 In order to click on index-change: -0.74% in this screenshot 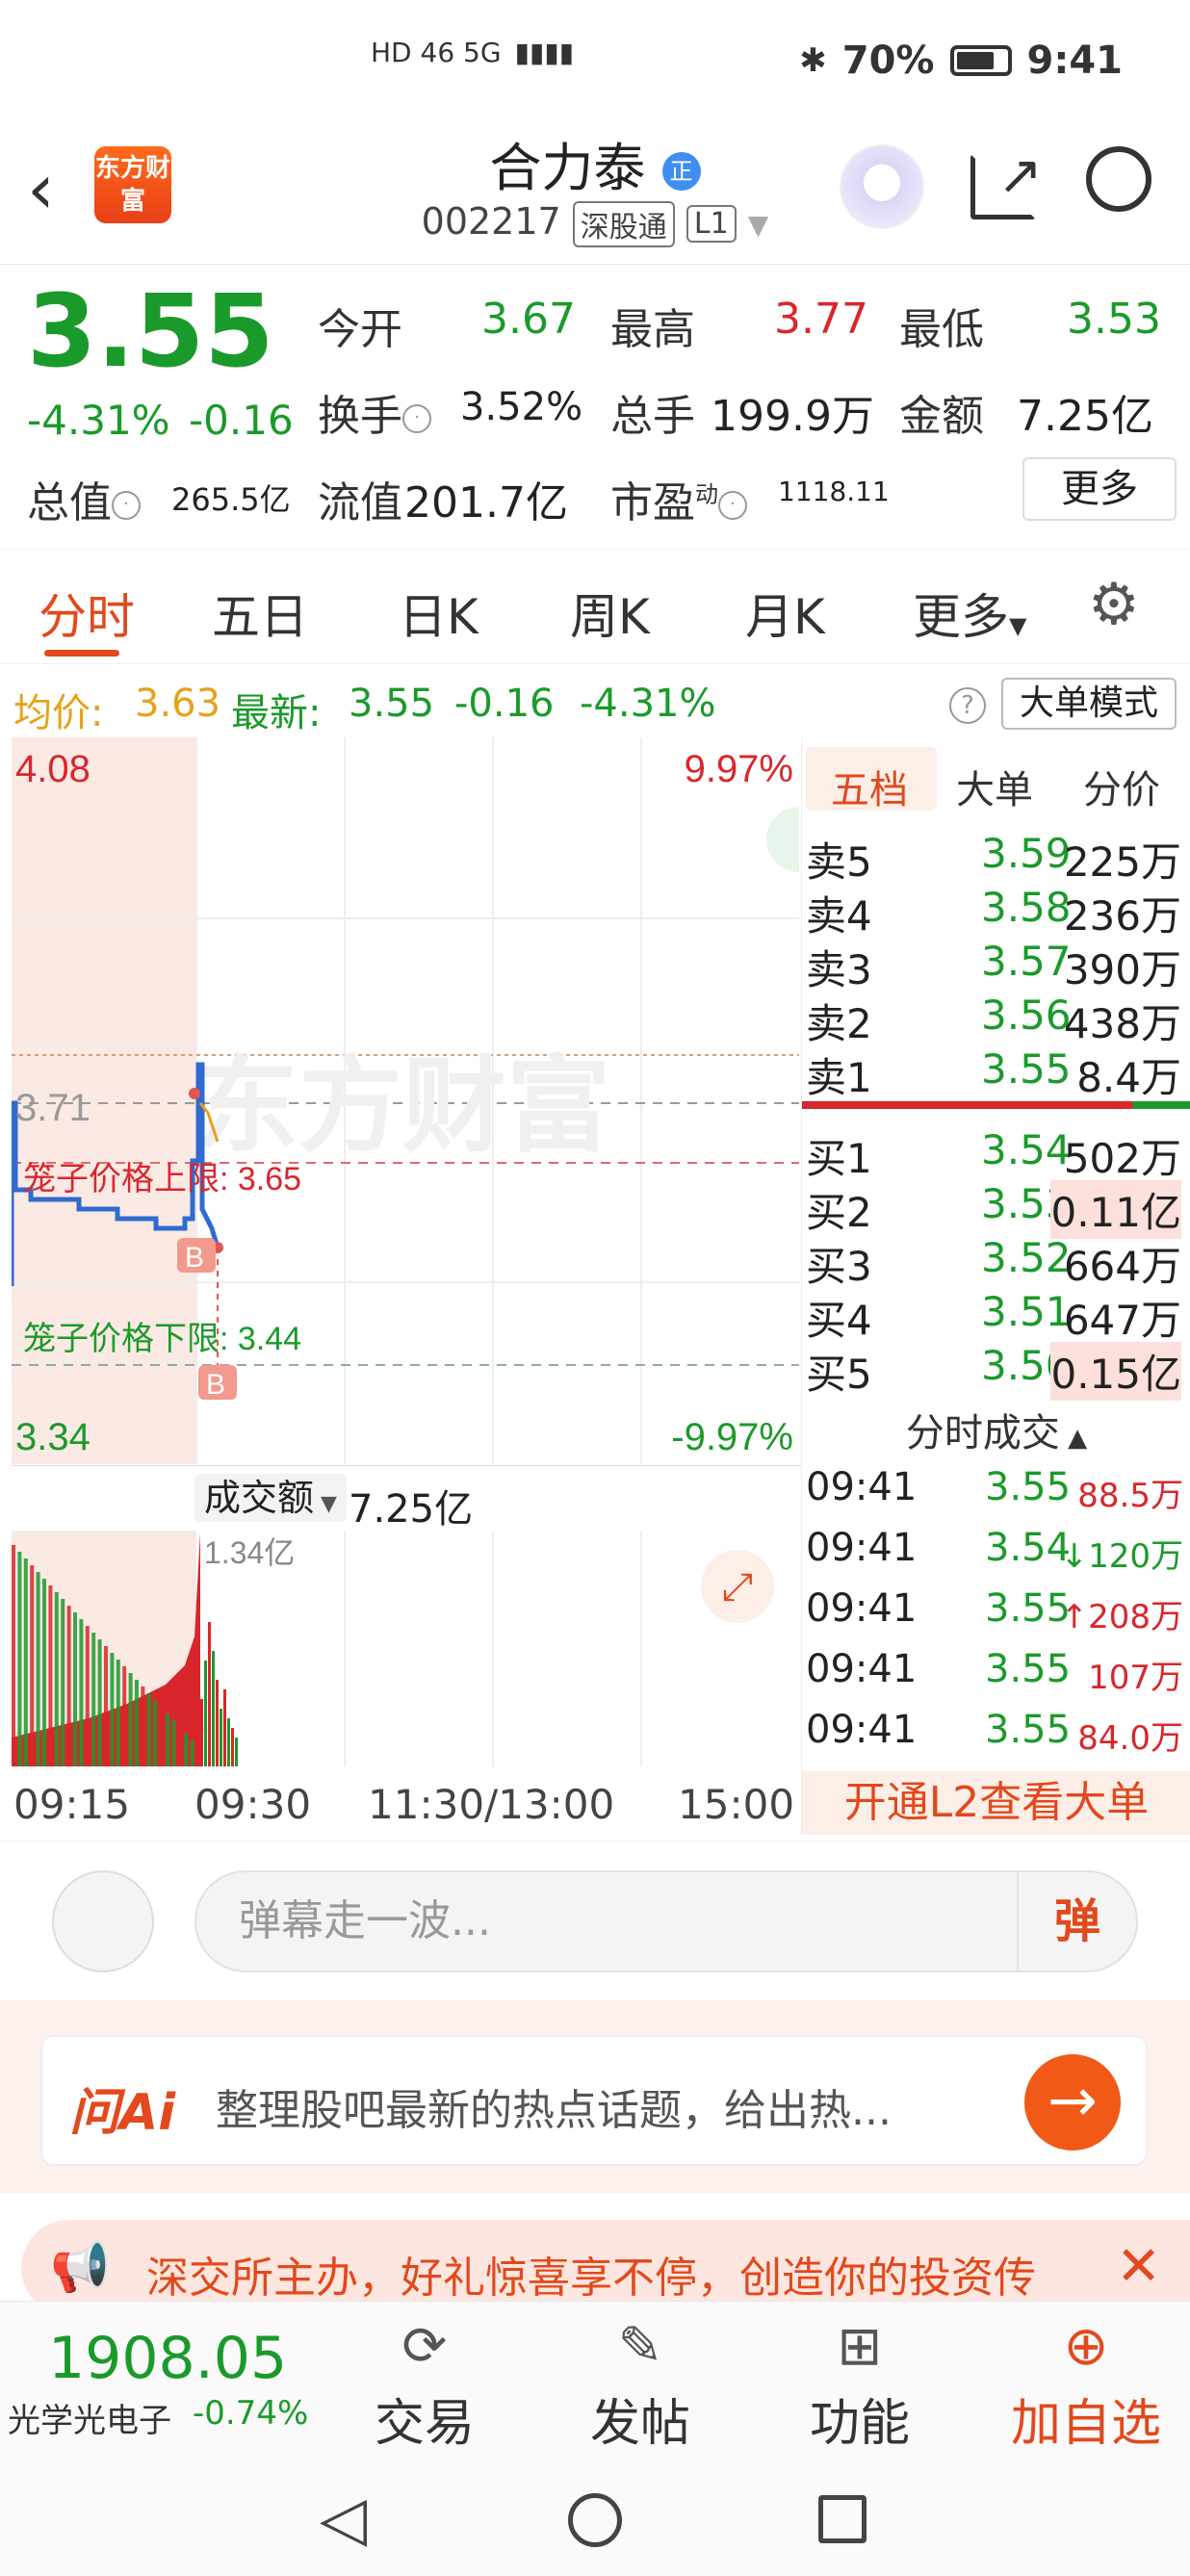, I will do `click(251, 2413)`.